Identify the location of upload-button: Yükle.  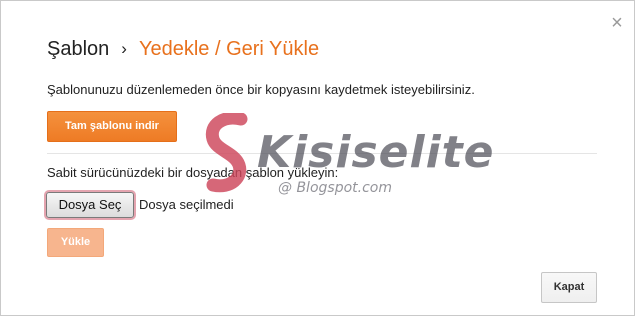
(75, 242).